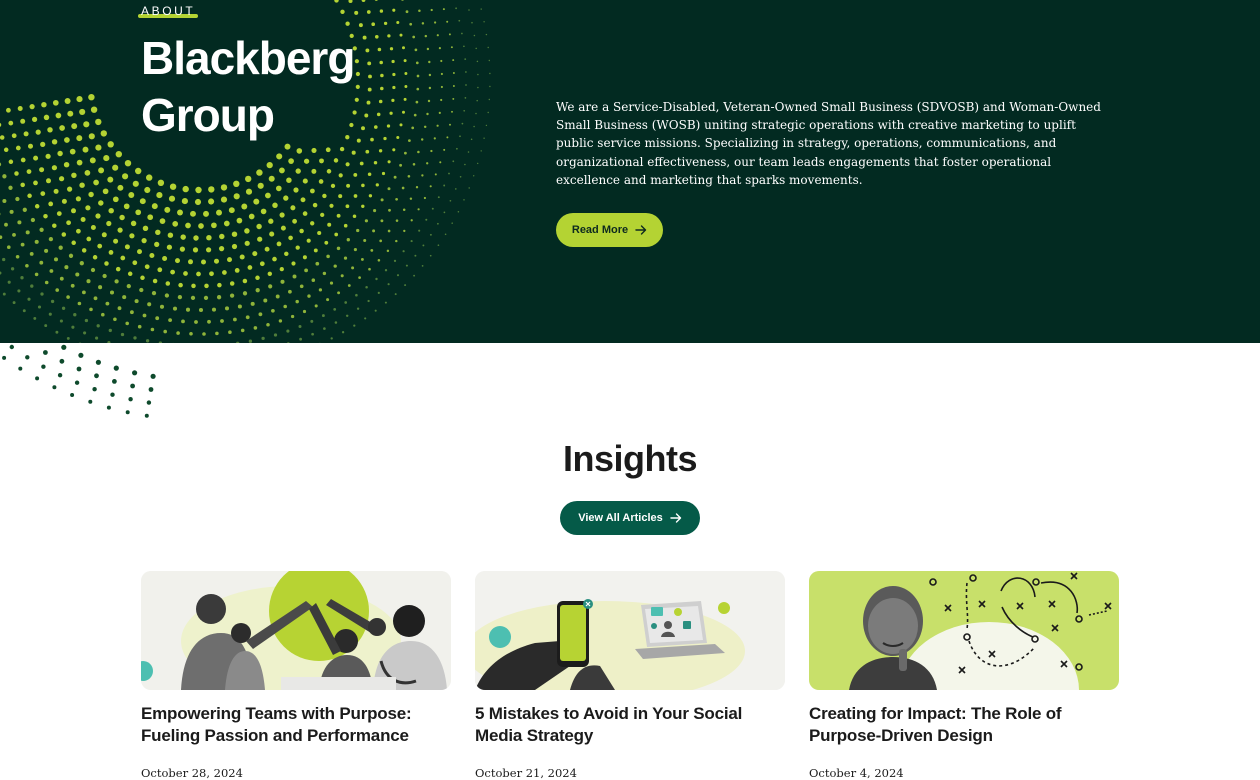  What do you see at coordinates (296, 630) in the screenshot?
I see `article-image-team-high-five` at bounding box center [296, 630].